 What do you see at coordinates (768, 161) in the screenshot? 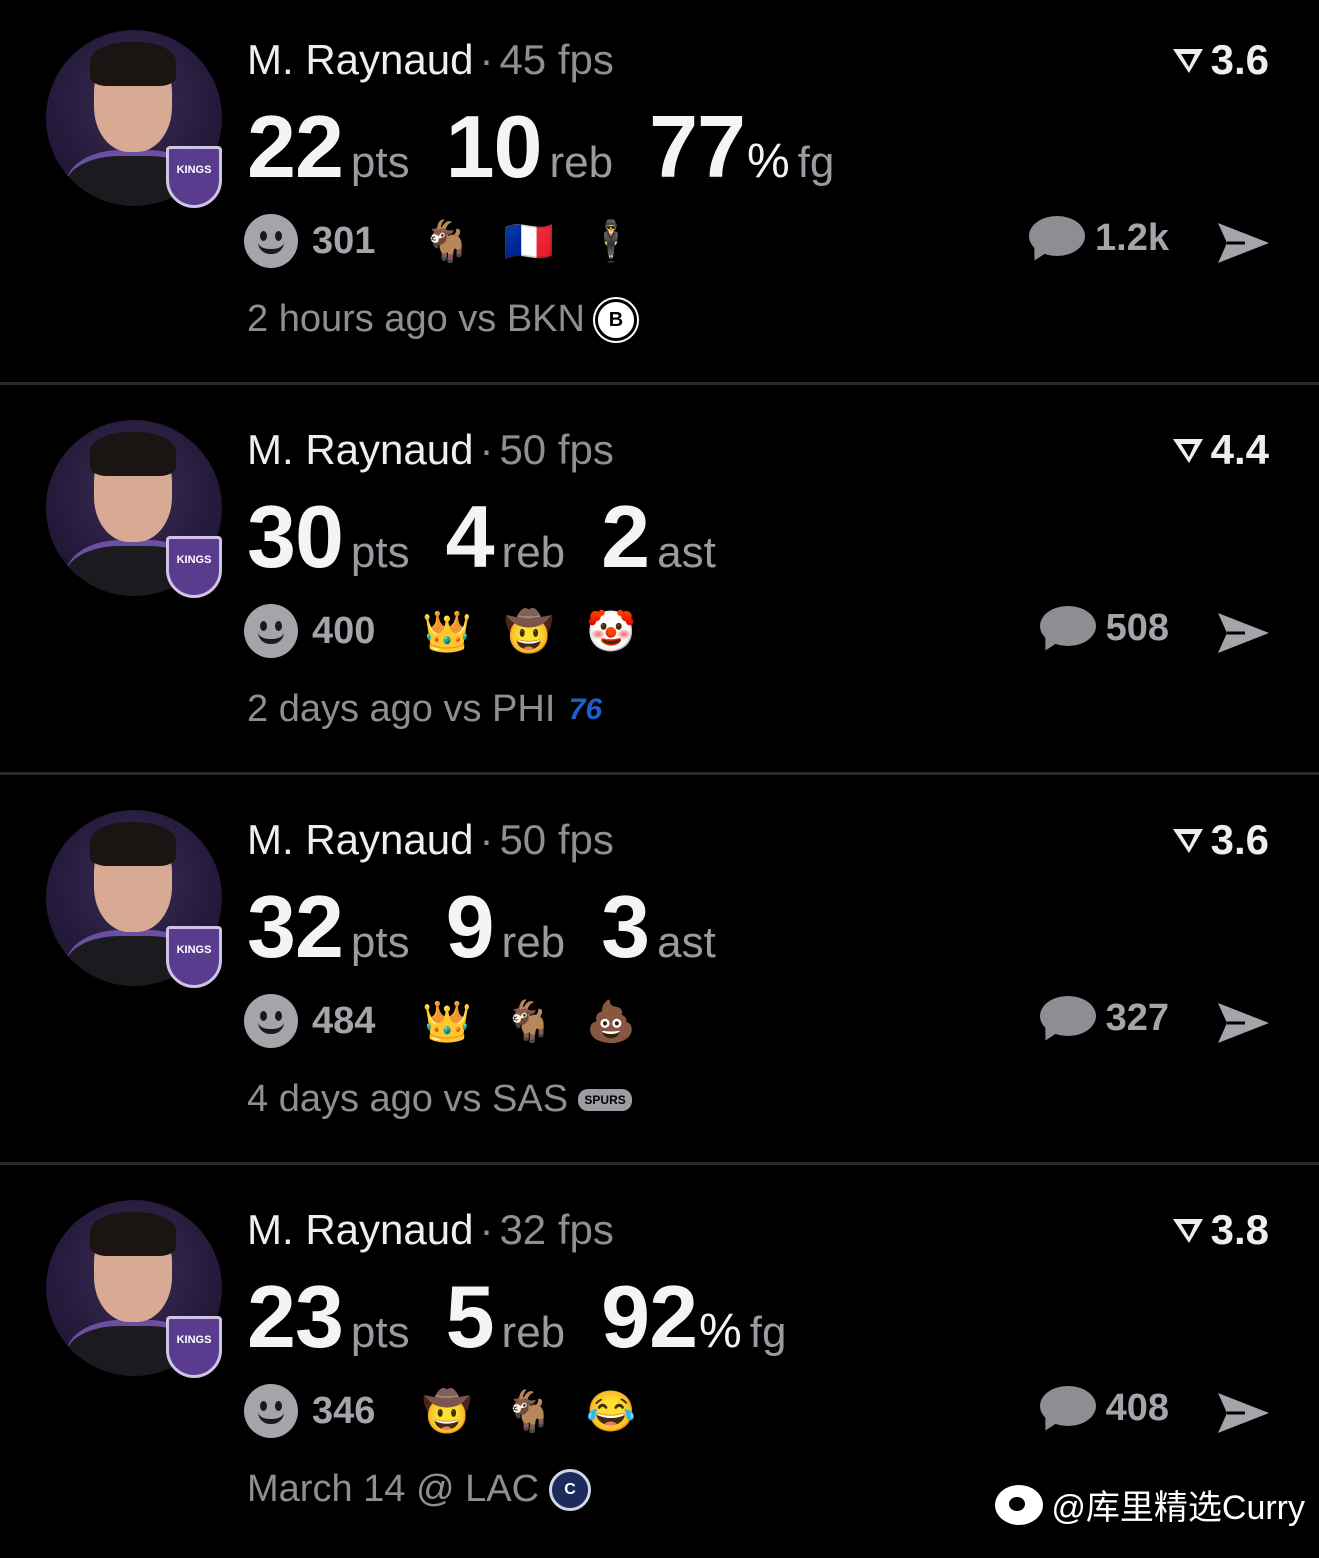
I see `stat-percent-sign: %` at bounding box center [768, 161].